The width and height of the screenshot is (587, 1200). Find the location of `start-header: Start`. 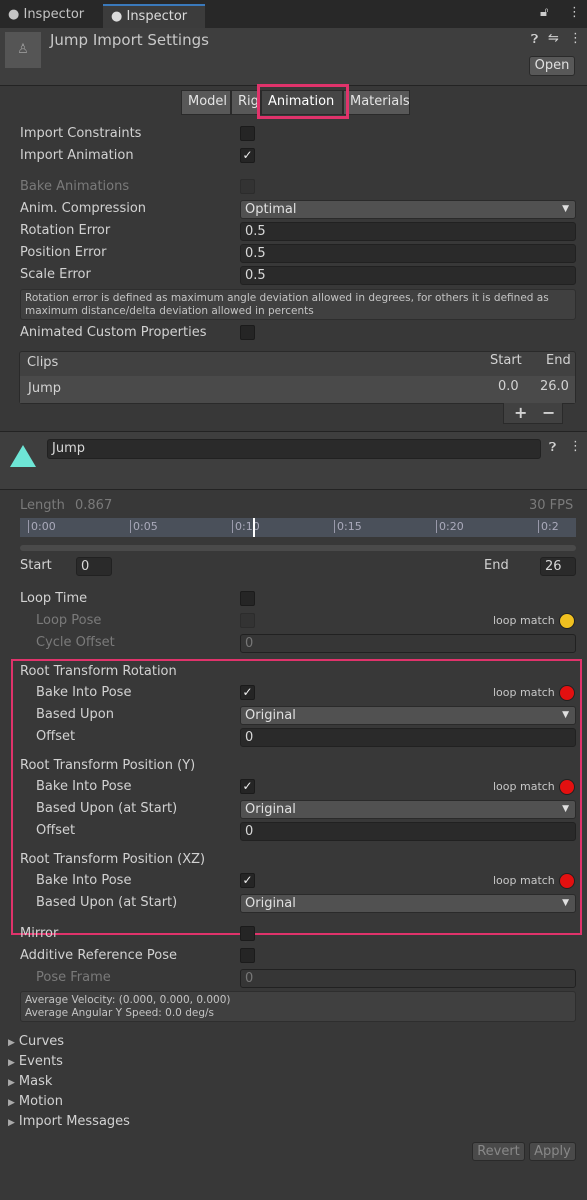

start-header: Start is located at coordinates (506, 360).